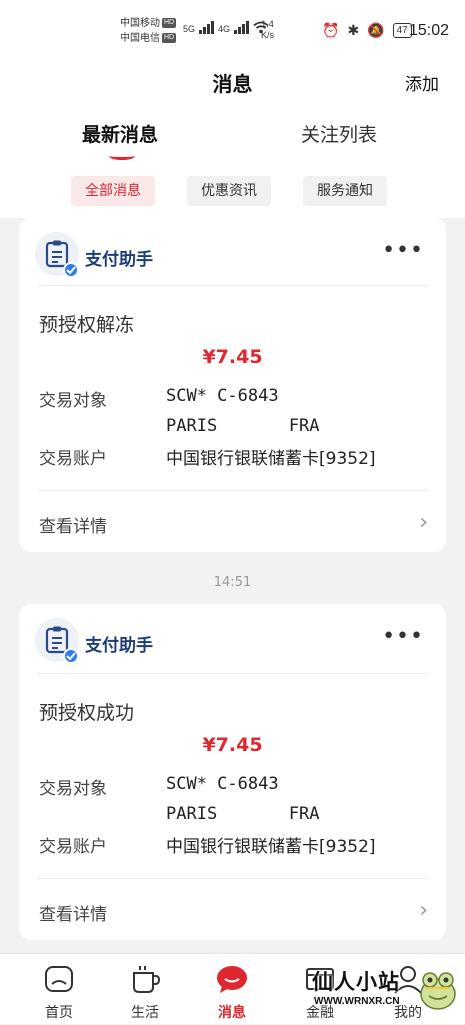  What do you see at coordinates (232, 1013) in the screenshot?
I see `nav-label: 消息` at bounding box center [232, 1013].